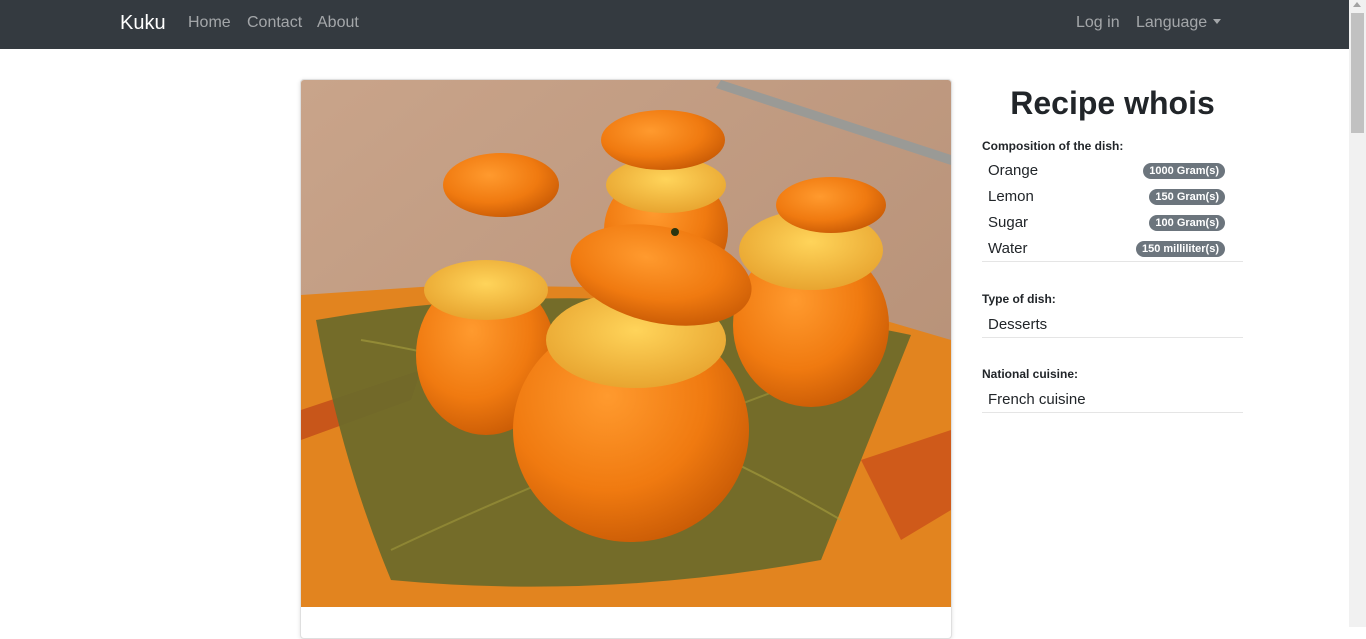 The width and height of the screenshot is (1366, 639). What do you see at coordinates (674, 24) in the screenshot?
I see `top-navbar: Kuku Home Contact About Log in Language` at bounding box center [674, 24].